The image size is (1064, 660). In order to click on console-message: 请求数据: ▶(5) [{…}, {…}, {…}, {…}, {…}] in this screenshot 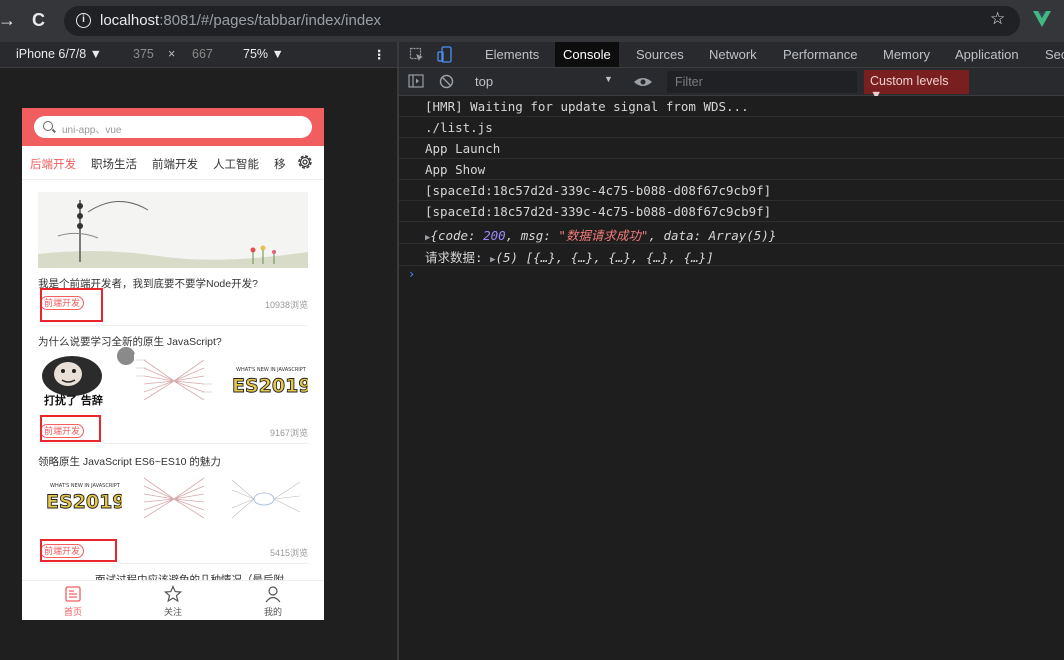, I will do `click(731, 255)`.